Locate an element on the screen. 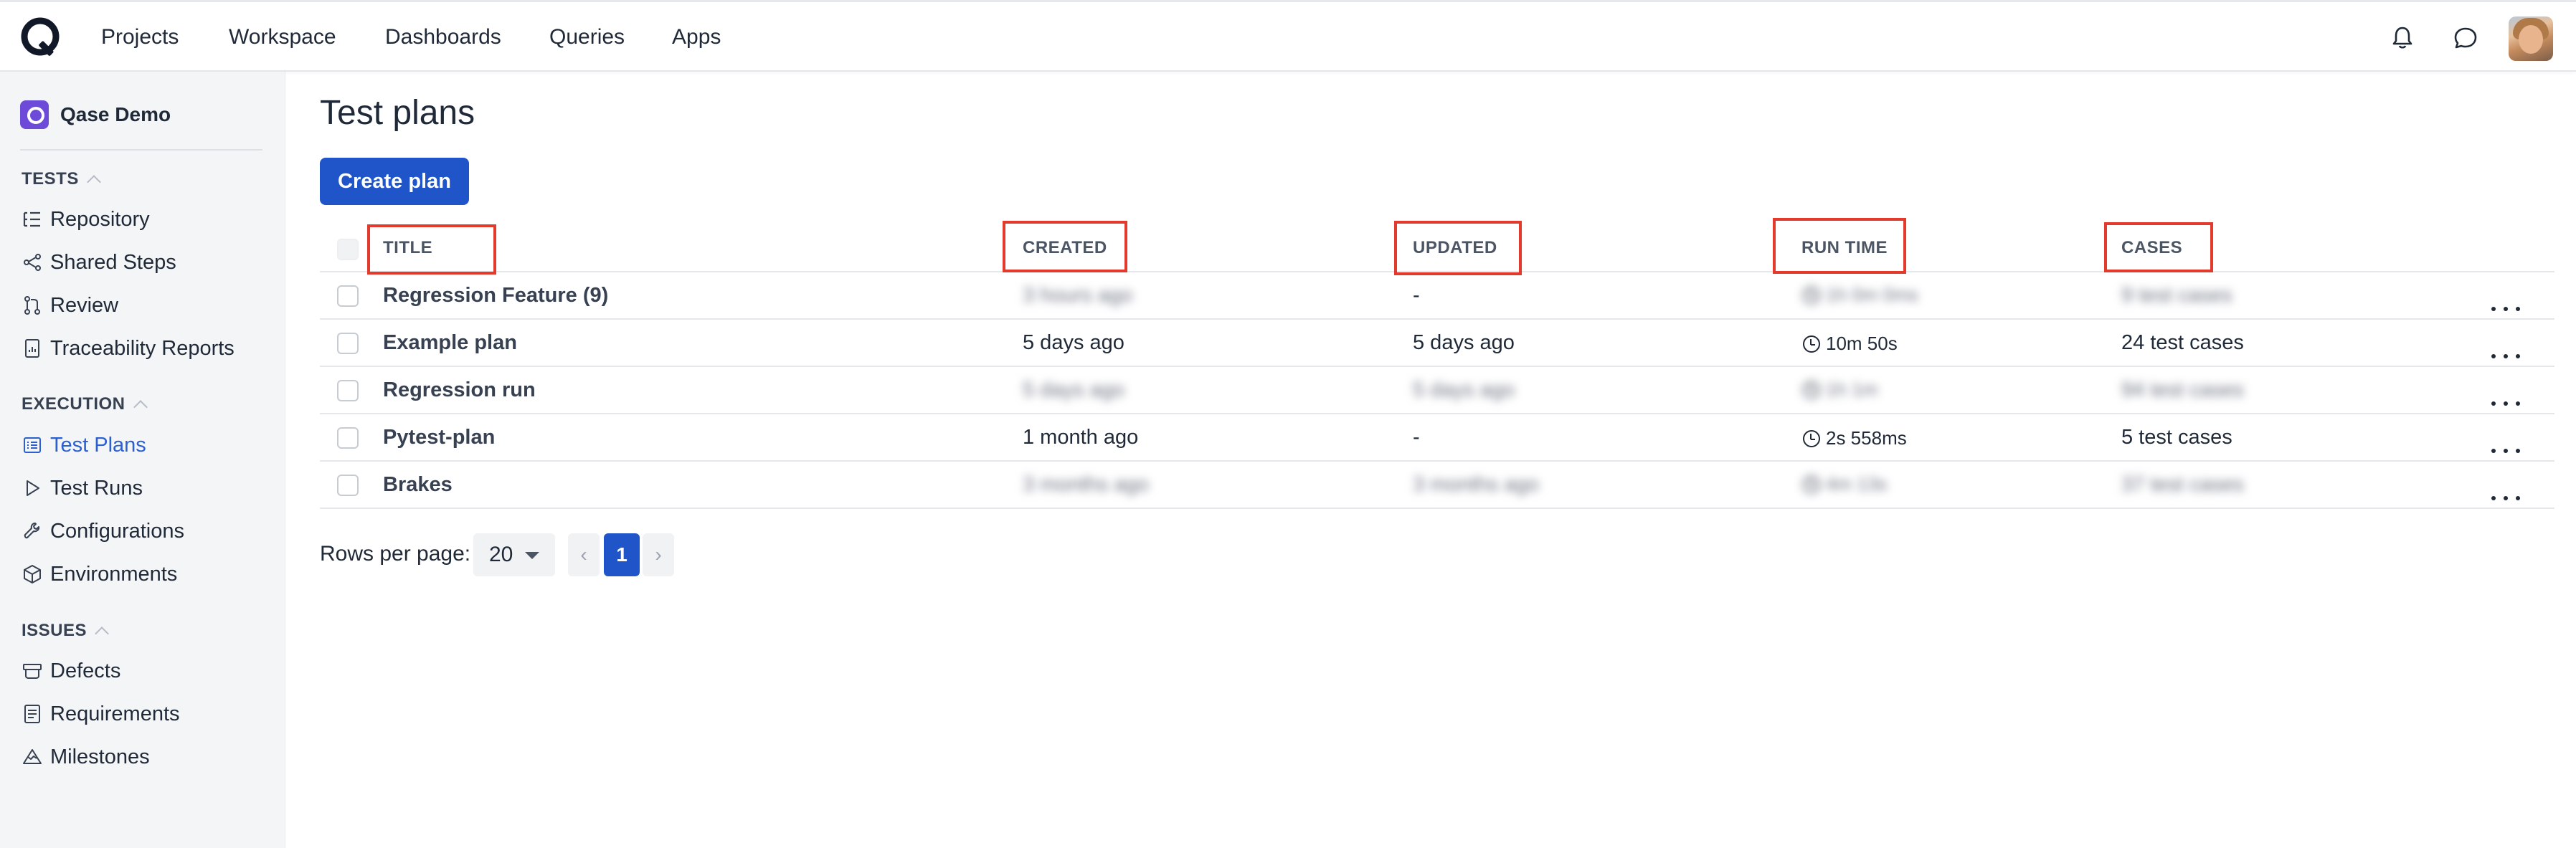 This screenshot has width=2576, height=848. sidebar-divider is located at coordinates (141, 150).